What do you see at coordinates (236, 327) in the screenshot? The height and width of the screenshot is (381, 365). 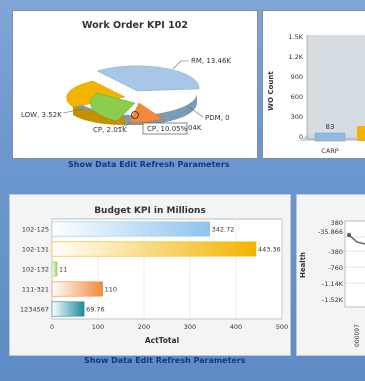 I see `budget-x-tick: 400` at bounding box center [236, 327].